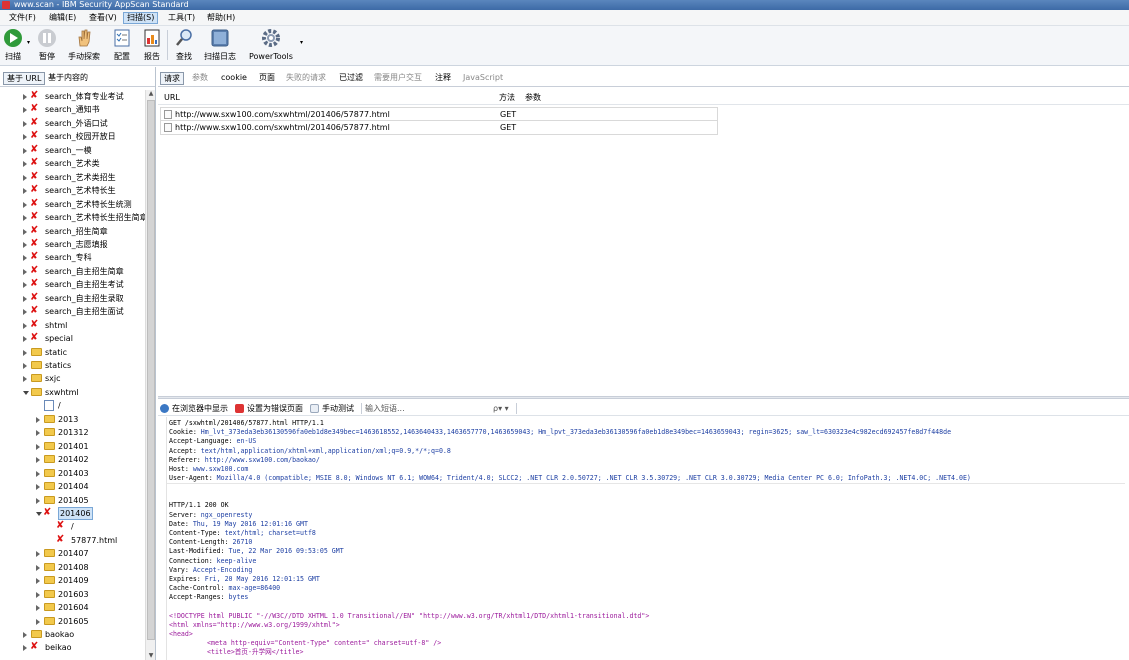 Image resolution: width=1129 pixels, height=660 pixels. I want to click on scroll-up-icon: ▲, so click(150, 94).